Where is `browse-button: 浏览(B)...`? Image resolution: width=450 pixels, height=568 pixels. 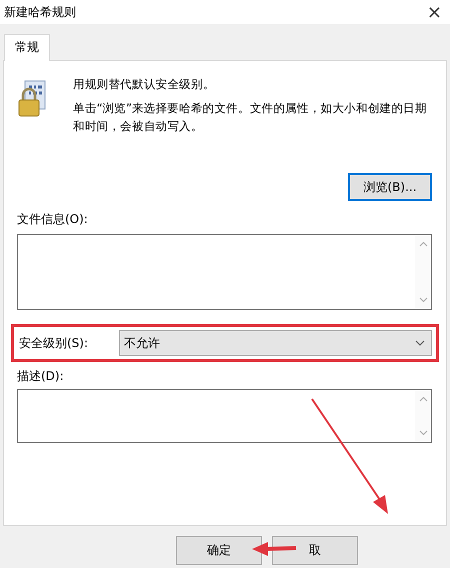 browse-button: 浏览(B)... is located at coordinates (390, 187).